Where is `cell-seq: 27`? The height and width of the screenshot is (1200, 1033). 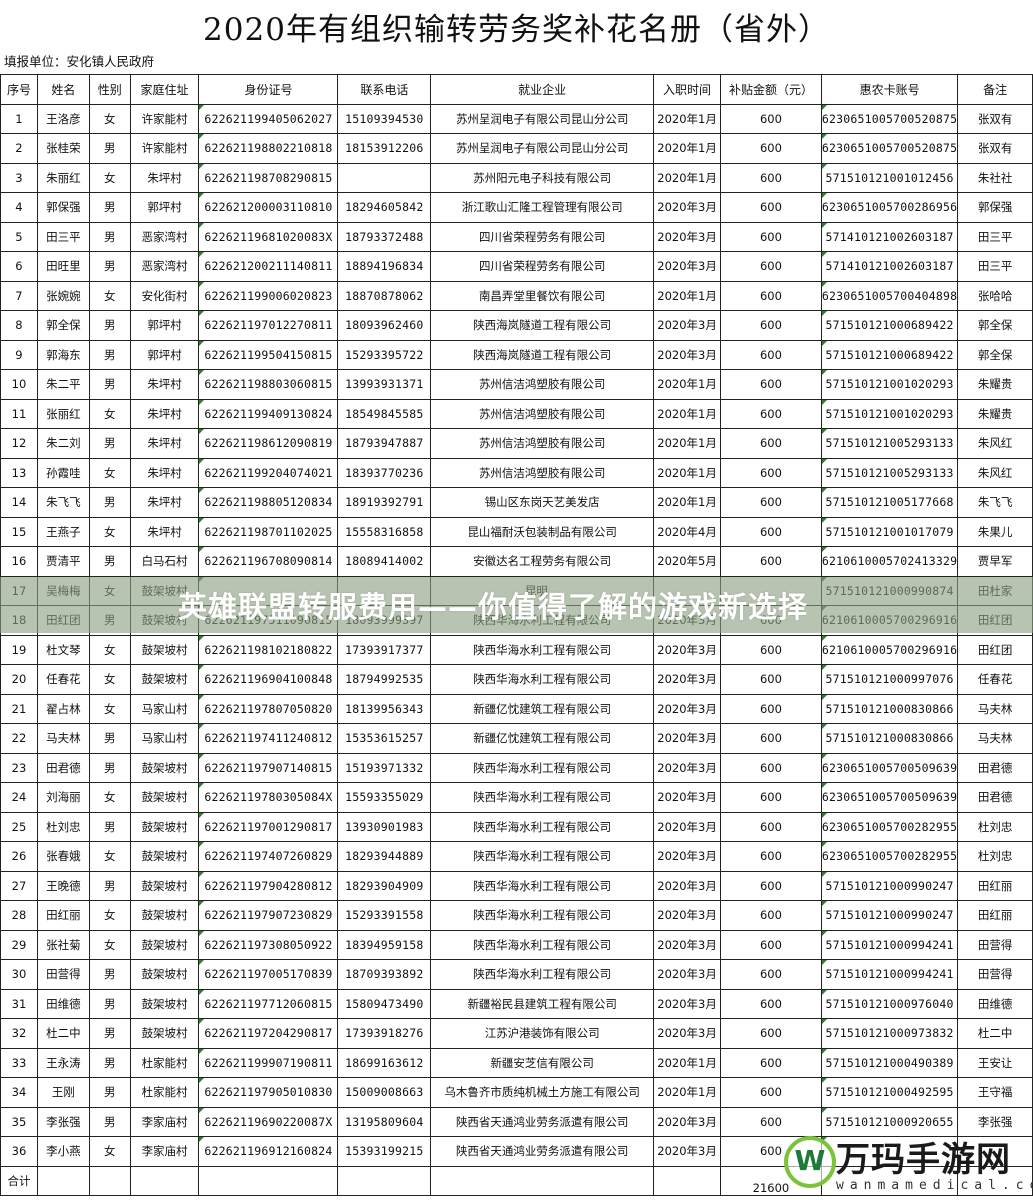 cell-seq: 27 is located at coordinates (19, 885).